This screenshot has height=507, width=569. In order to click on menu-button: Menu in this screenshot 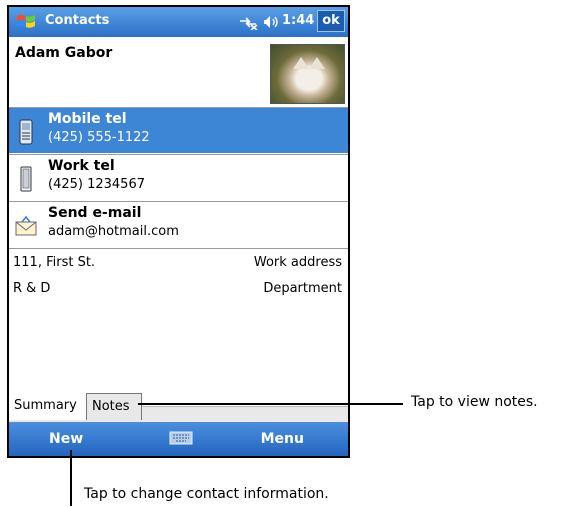, I will do `click(282, 439)`.